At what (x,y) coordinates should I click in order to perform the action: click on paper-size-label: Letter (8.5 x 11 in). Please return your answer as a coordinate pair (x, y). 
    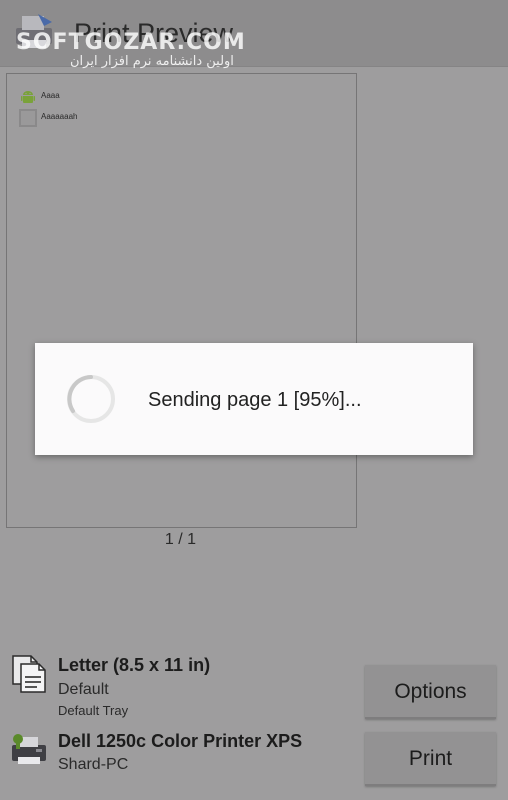
    Looking at the image, I should click on (134, 665).